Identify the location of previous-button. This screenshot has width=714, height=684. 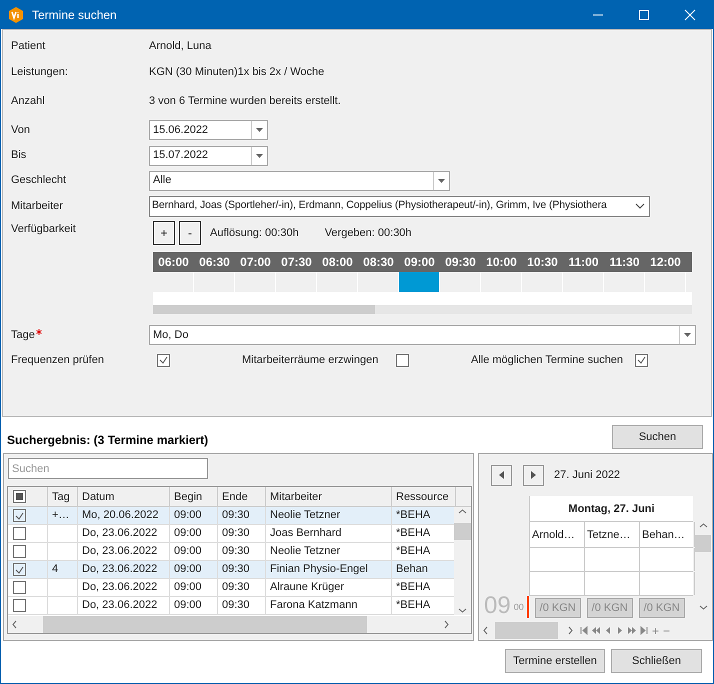
(501, 475).